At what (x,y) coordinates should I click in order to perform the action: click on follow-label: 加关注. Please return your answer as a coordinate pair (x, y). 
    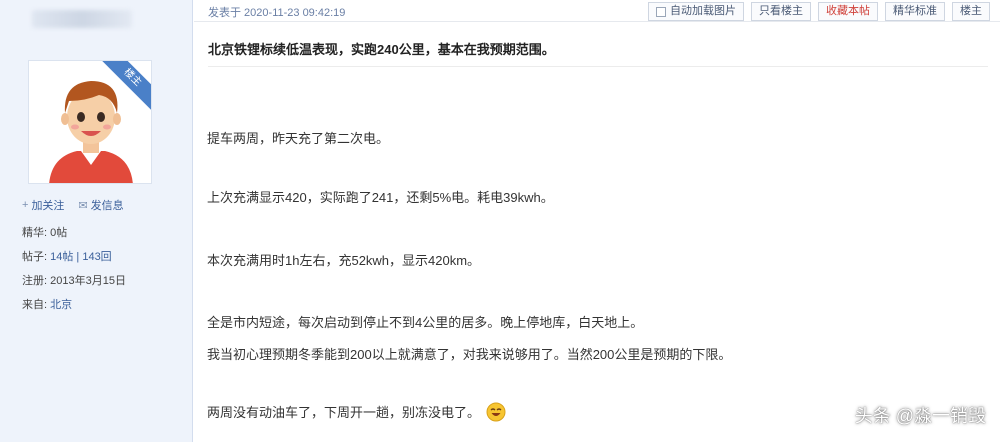
    Looking at the image, I should click on (48, 206).